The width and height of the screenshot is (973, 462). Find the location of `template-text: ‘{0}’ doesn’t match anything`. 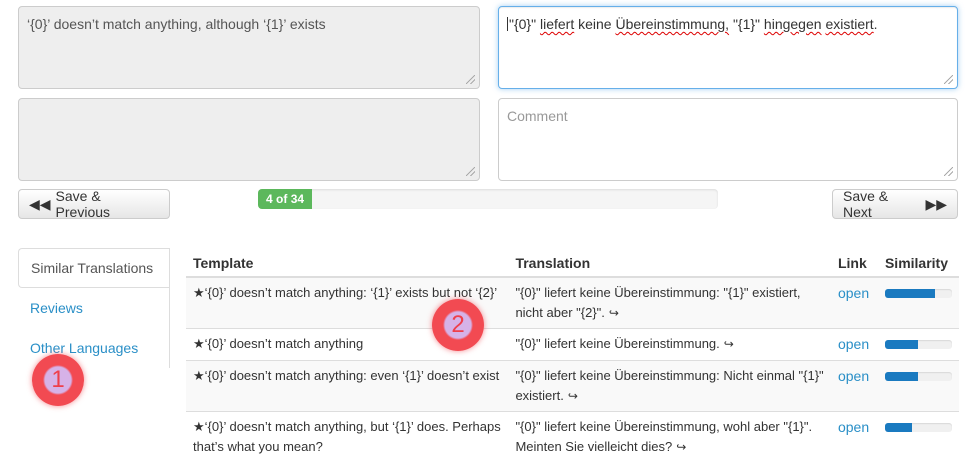

template-text: ‘{0}’ doesn’t match anything is located at coordinates (284, 343).